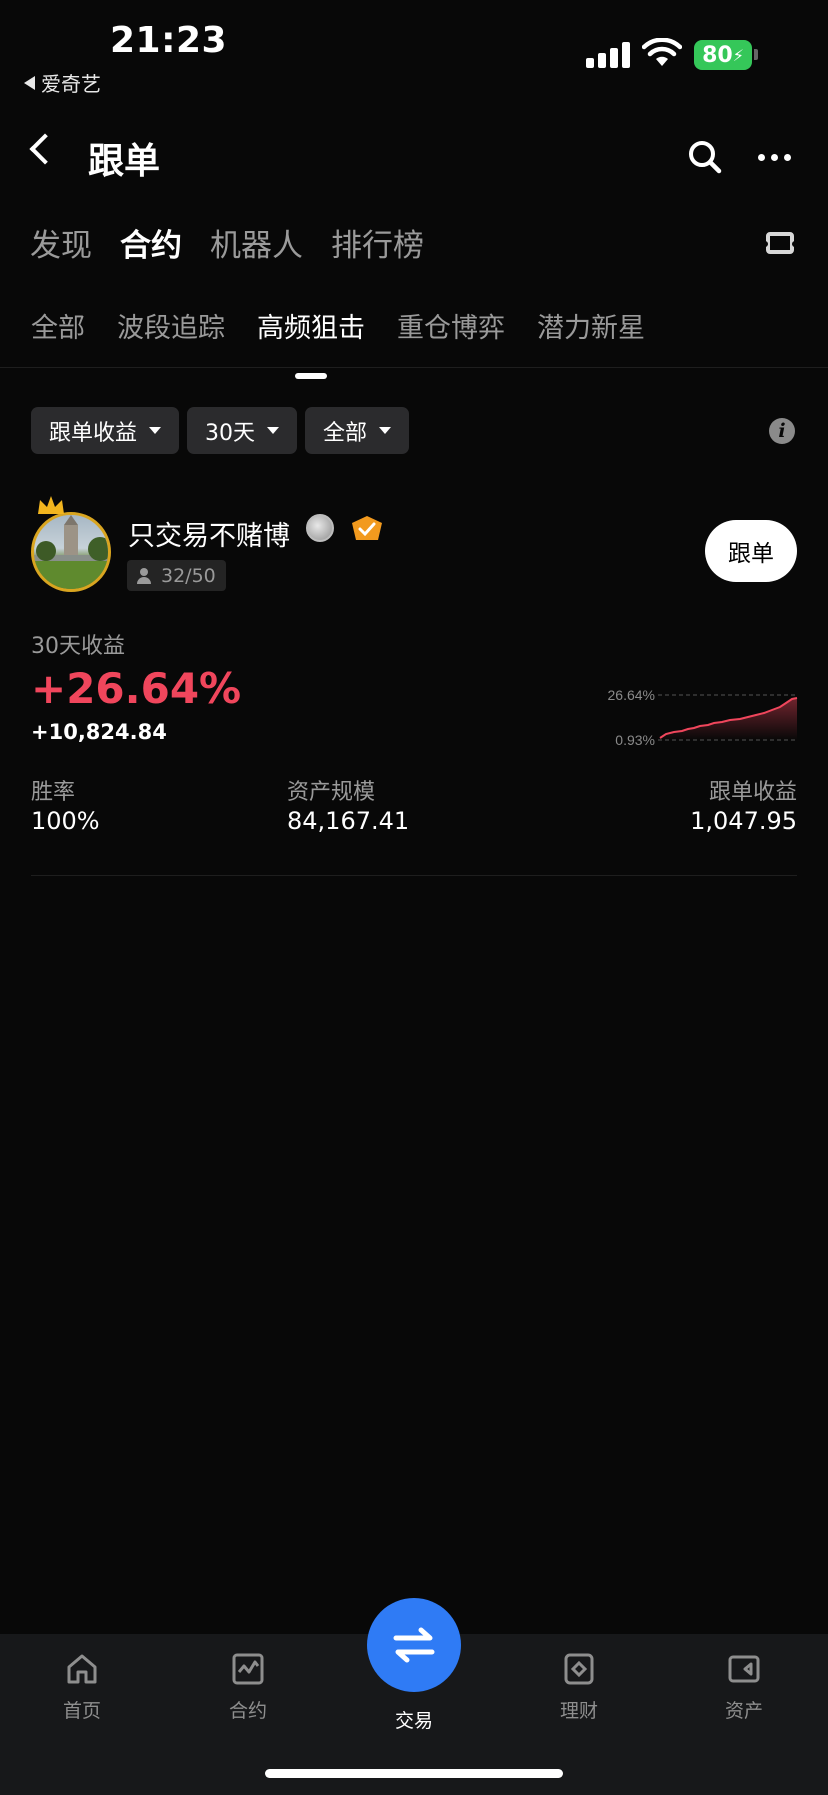 The height and width of the screenshot is (1795, 828). Describe the element at coordinates (188, 575) in the screenshot. I see `follower-count: 32/50` at that location.